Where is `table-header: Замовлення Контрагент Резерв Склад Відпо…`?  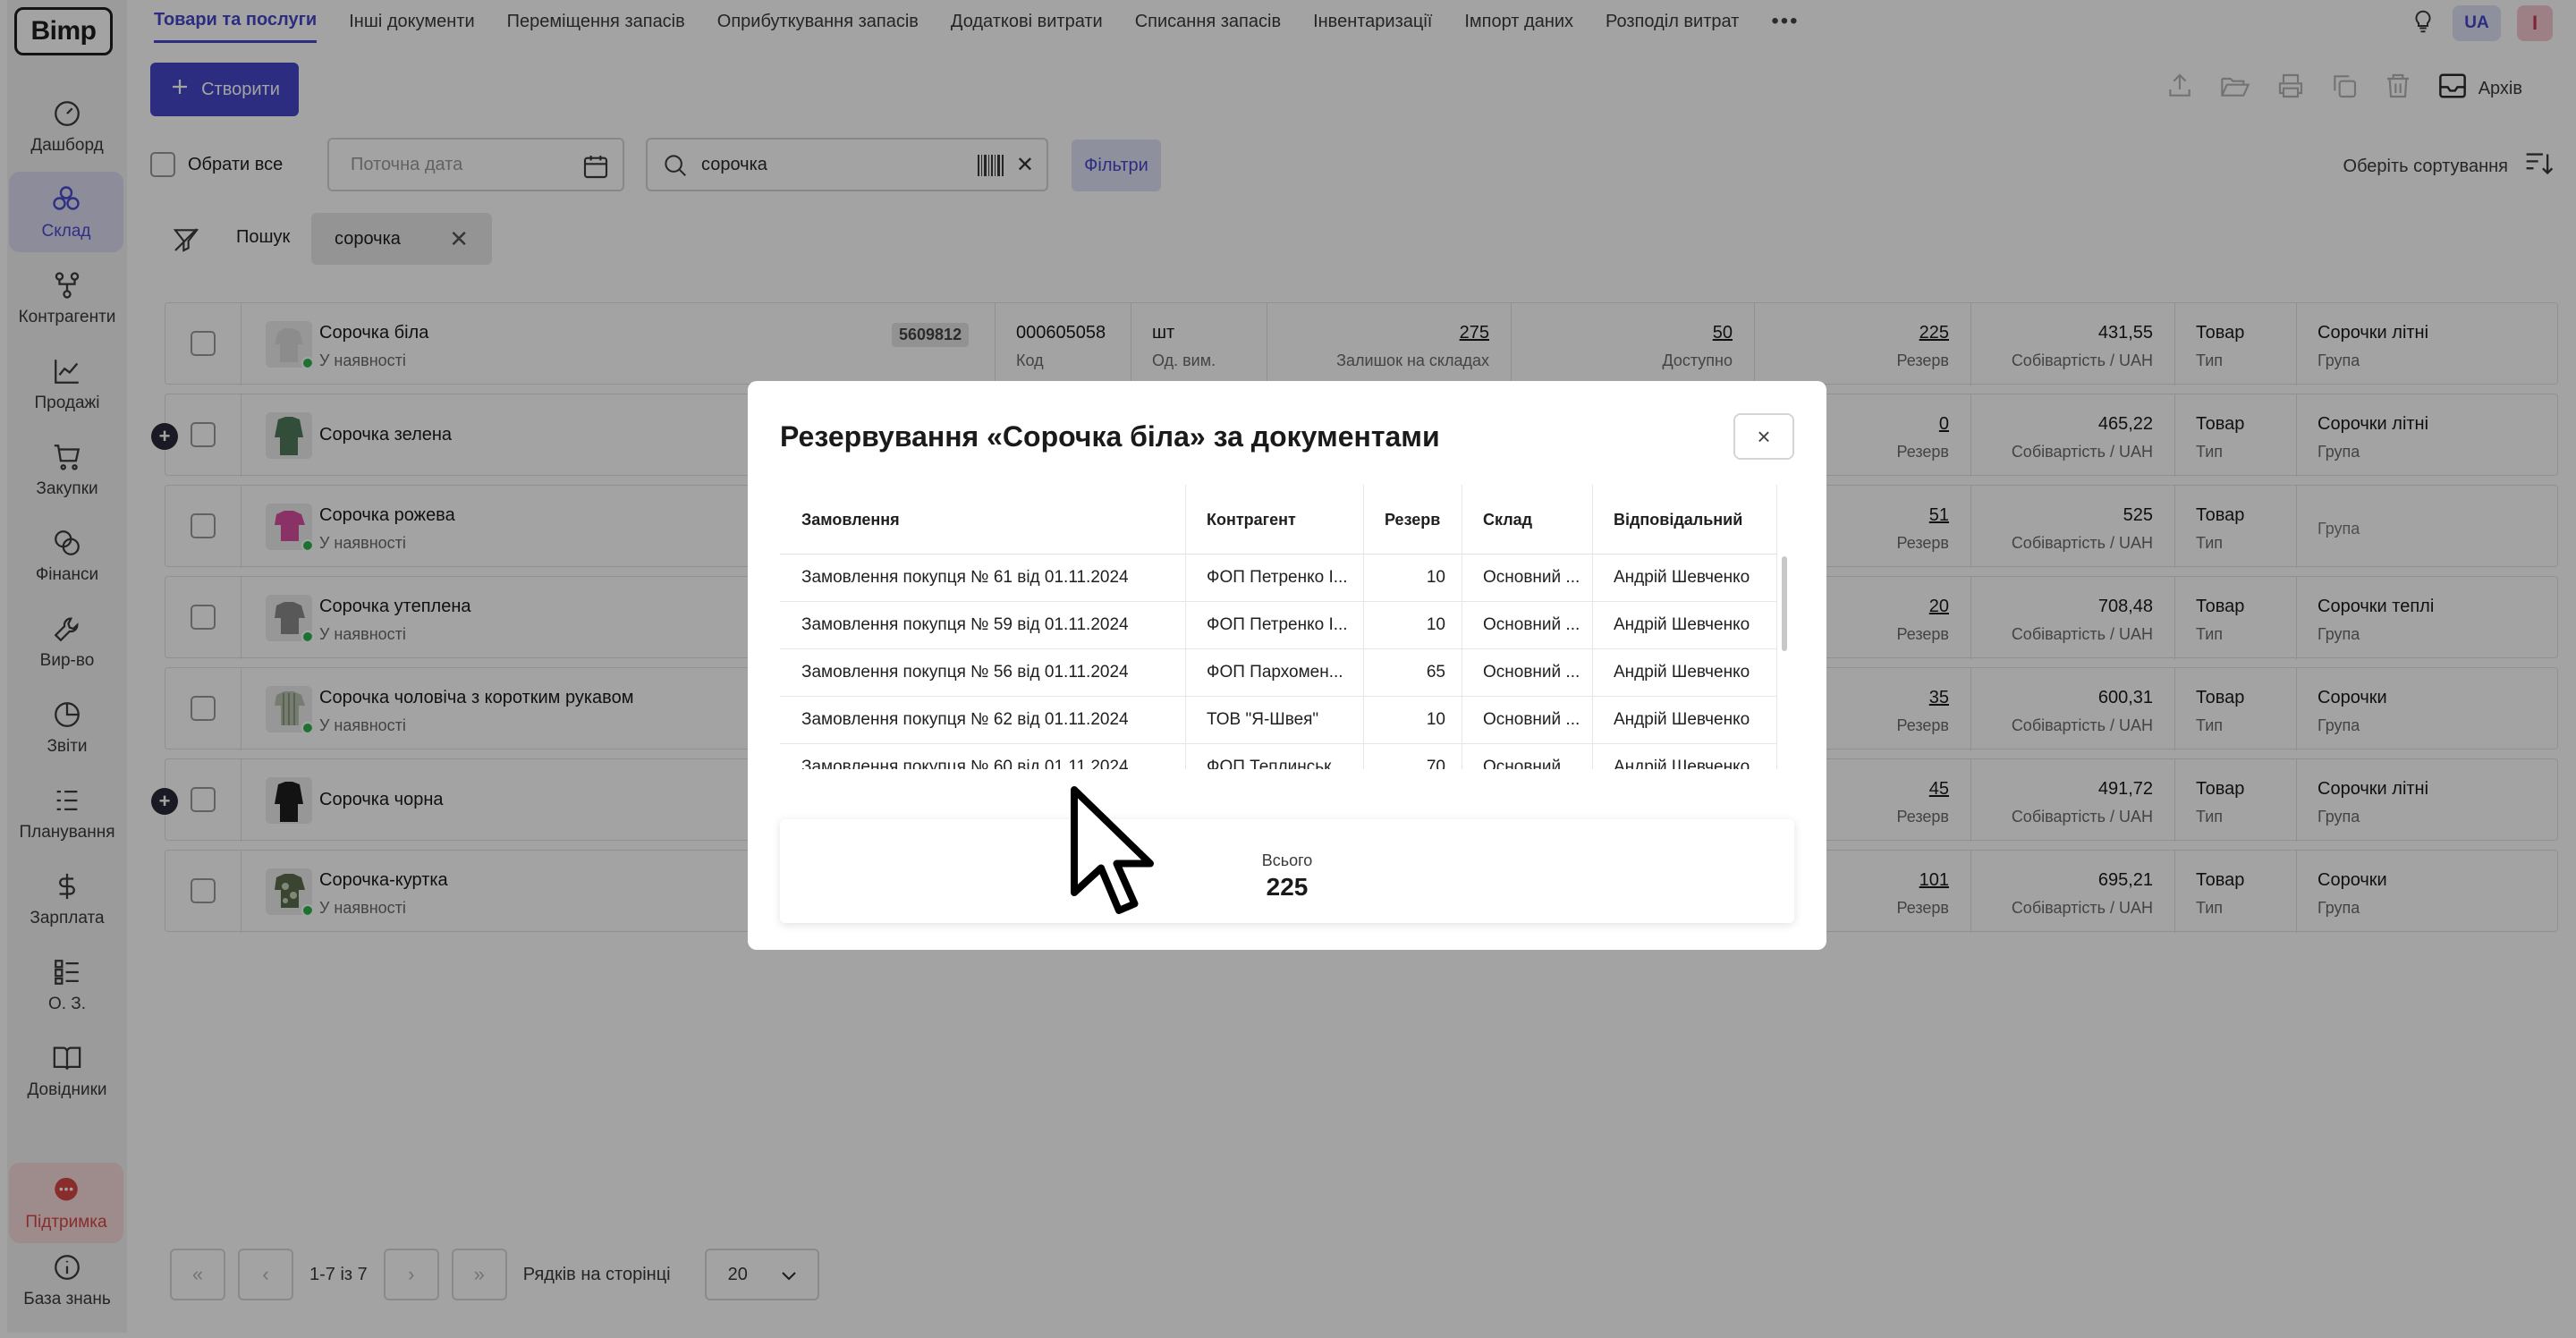
table-header: Замовлення Контрагент Резерв Склад Відпо… is located at coordinates (1278, 520).